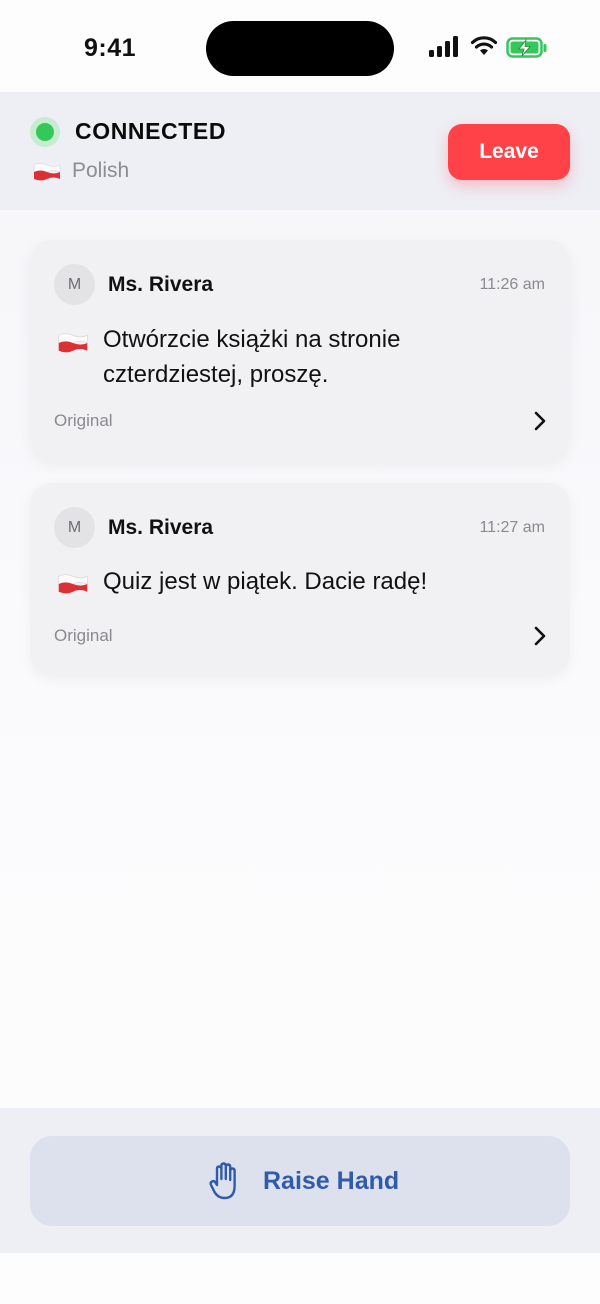 The width and height of the screenshot is (600, 1304). What do you see at coordinates (509, 152) in the screenshot?
I see `leave-button: Leave` at bounding box center [509, 152].